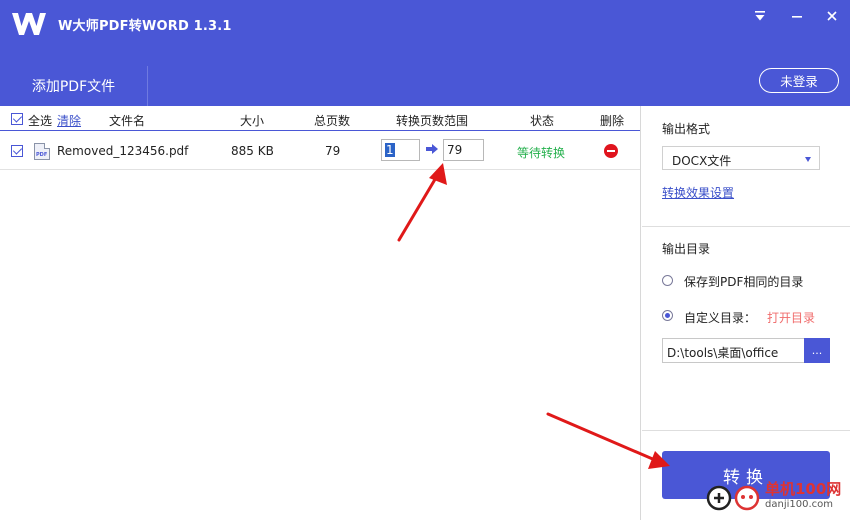 This screenshot has width=850, height=520. What do you see at coordinates (733, 498) in the screenshot?
I see `watermark-logo-icon` at bounding box center [733, 498].